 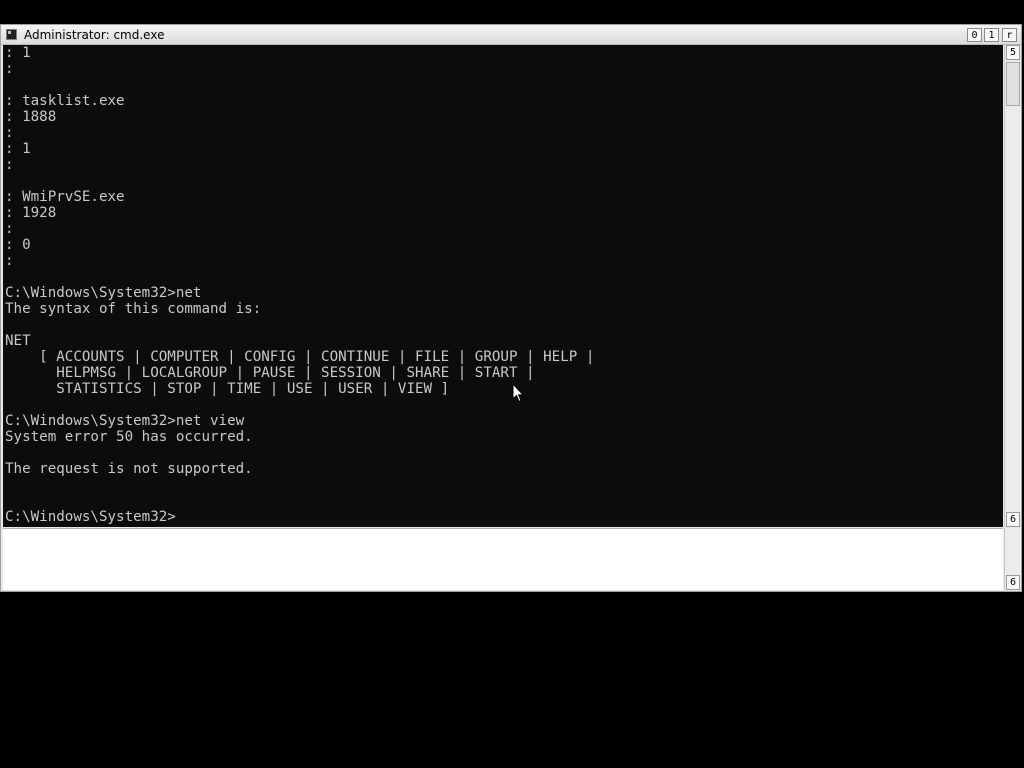 What do you see at coordinates (518, 393) in the screenshot?
I see `mouse-pointer-icon` at bounding box center [518, 393].